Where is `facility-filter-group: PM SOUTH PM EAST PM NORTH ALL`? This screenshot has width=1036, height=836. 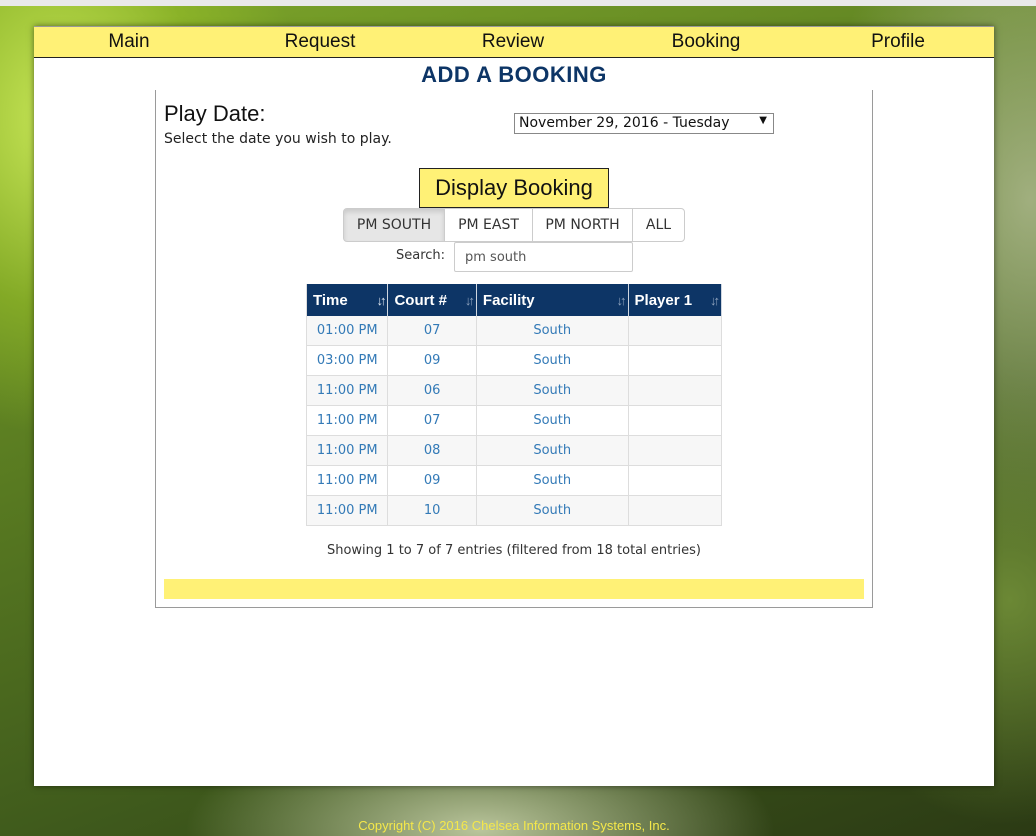 facility-filter-group: PM SOUTH PM EAST PM NORTH ALL is located at coordinates (514, 225).